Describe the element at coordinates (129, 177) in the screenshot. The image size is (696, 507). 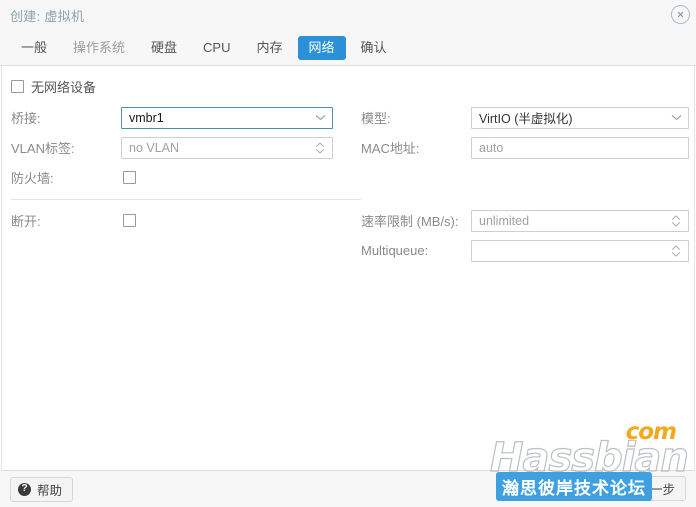
I see `firewall-checkbox` at that location.